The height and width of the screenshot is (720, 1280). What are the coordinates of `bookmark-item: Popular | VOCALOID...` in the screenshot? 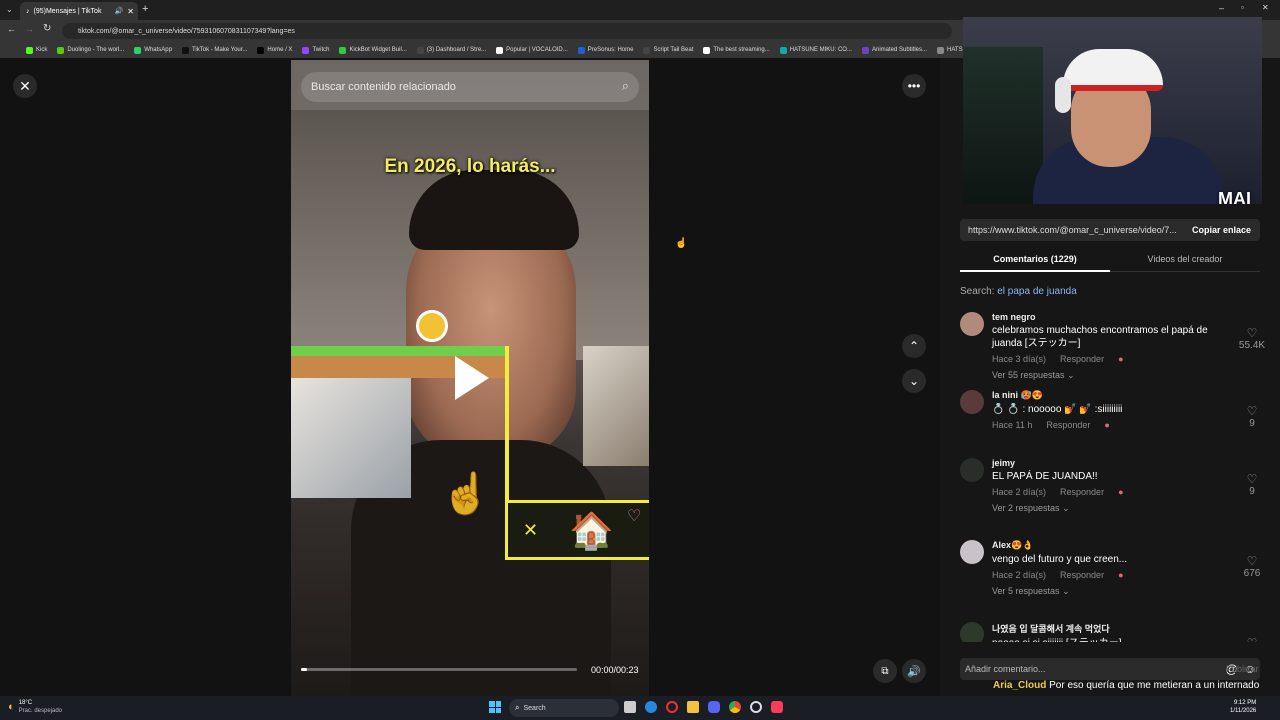 It's located at (532, 50).